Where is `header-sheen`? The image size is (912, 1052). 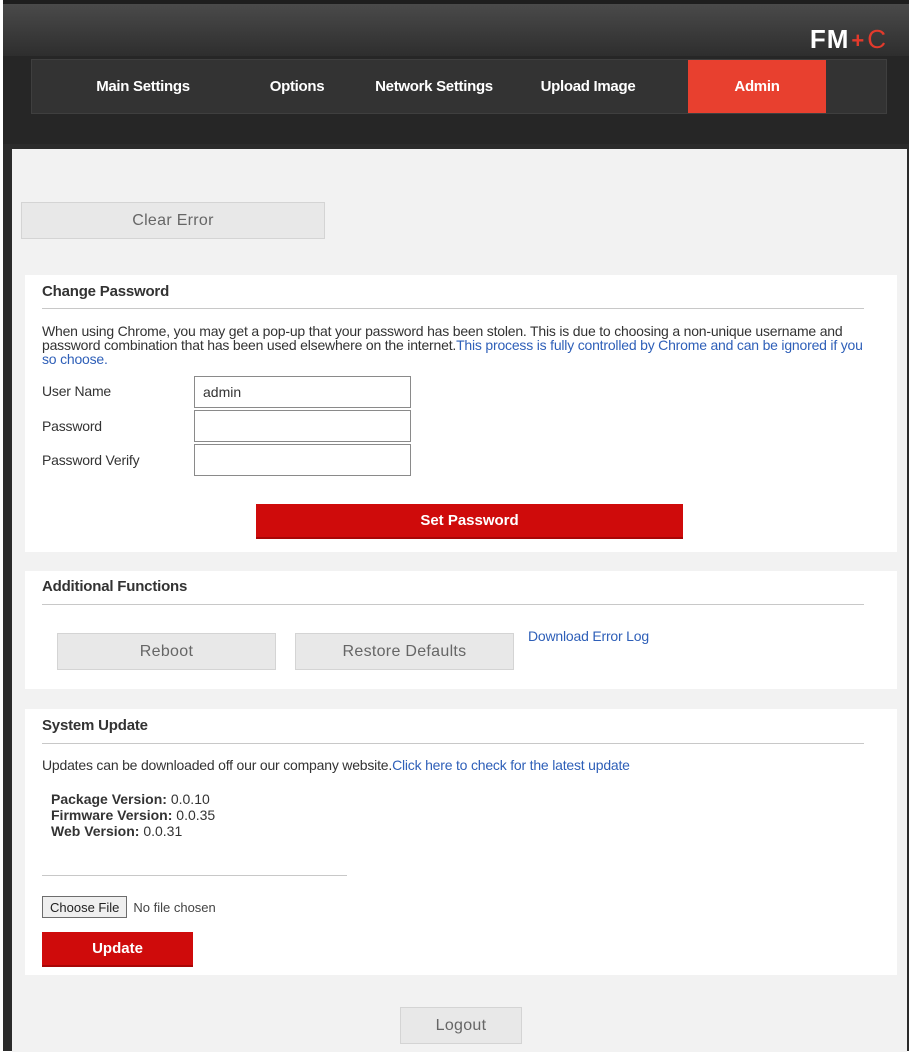 header-sheen is located at coordinates (456, 30).